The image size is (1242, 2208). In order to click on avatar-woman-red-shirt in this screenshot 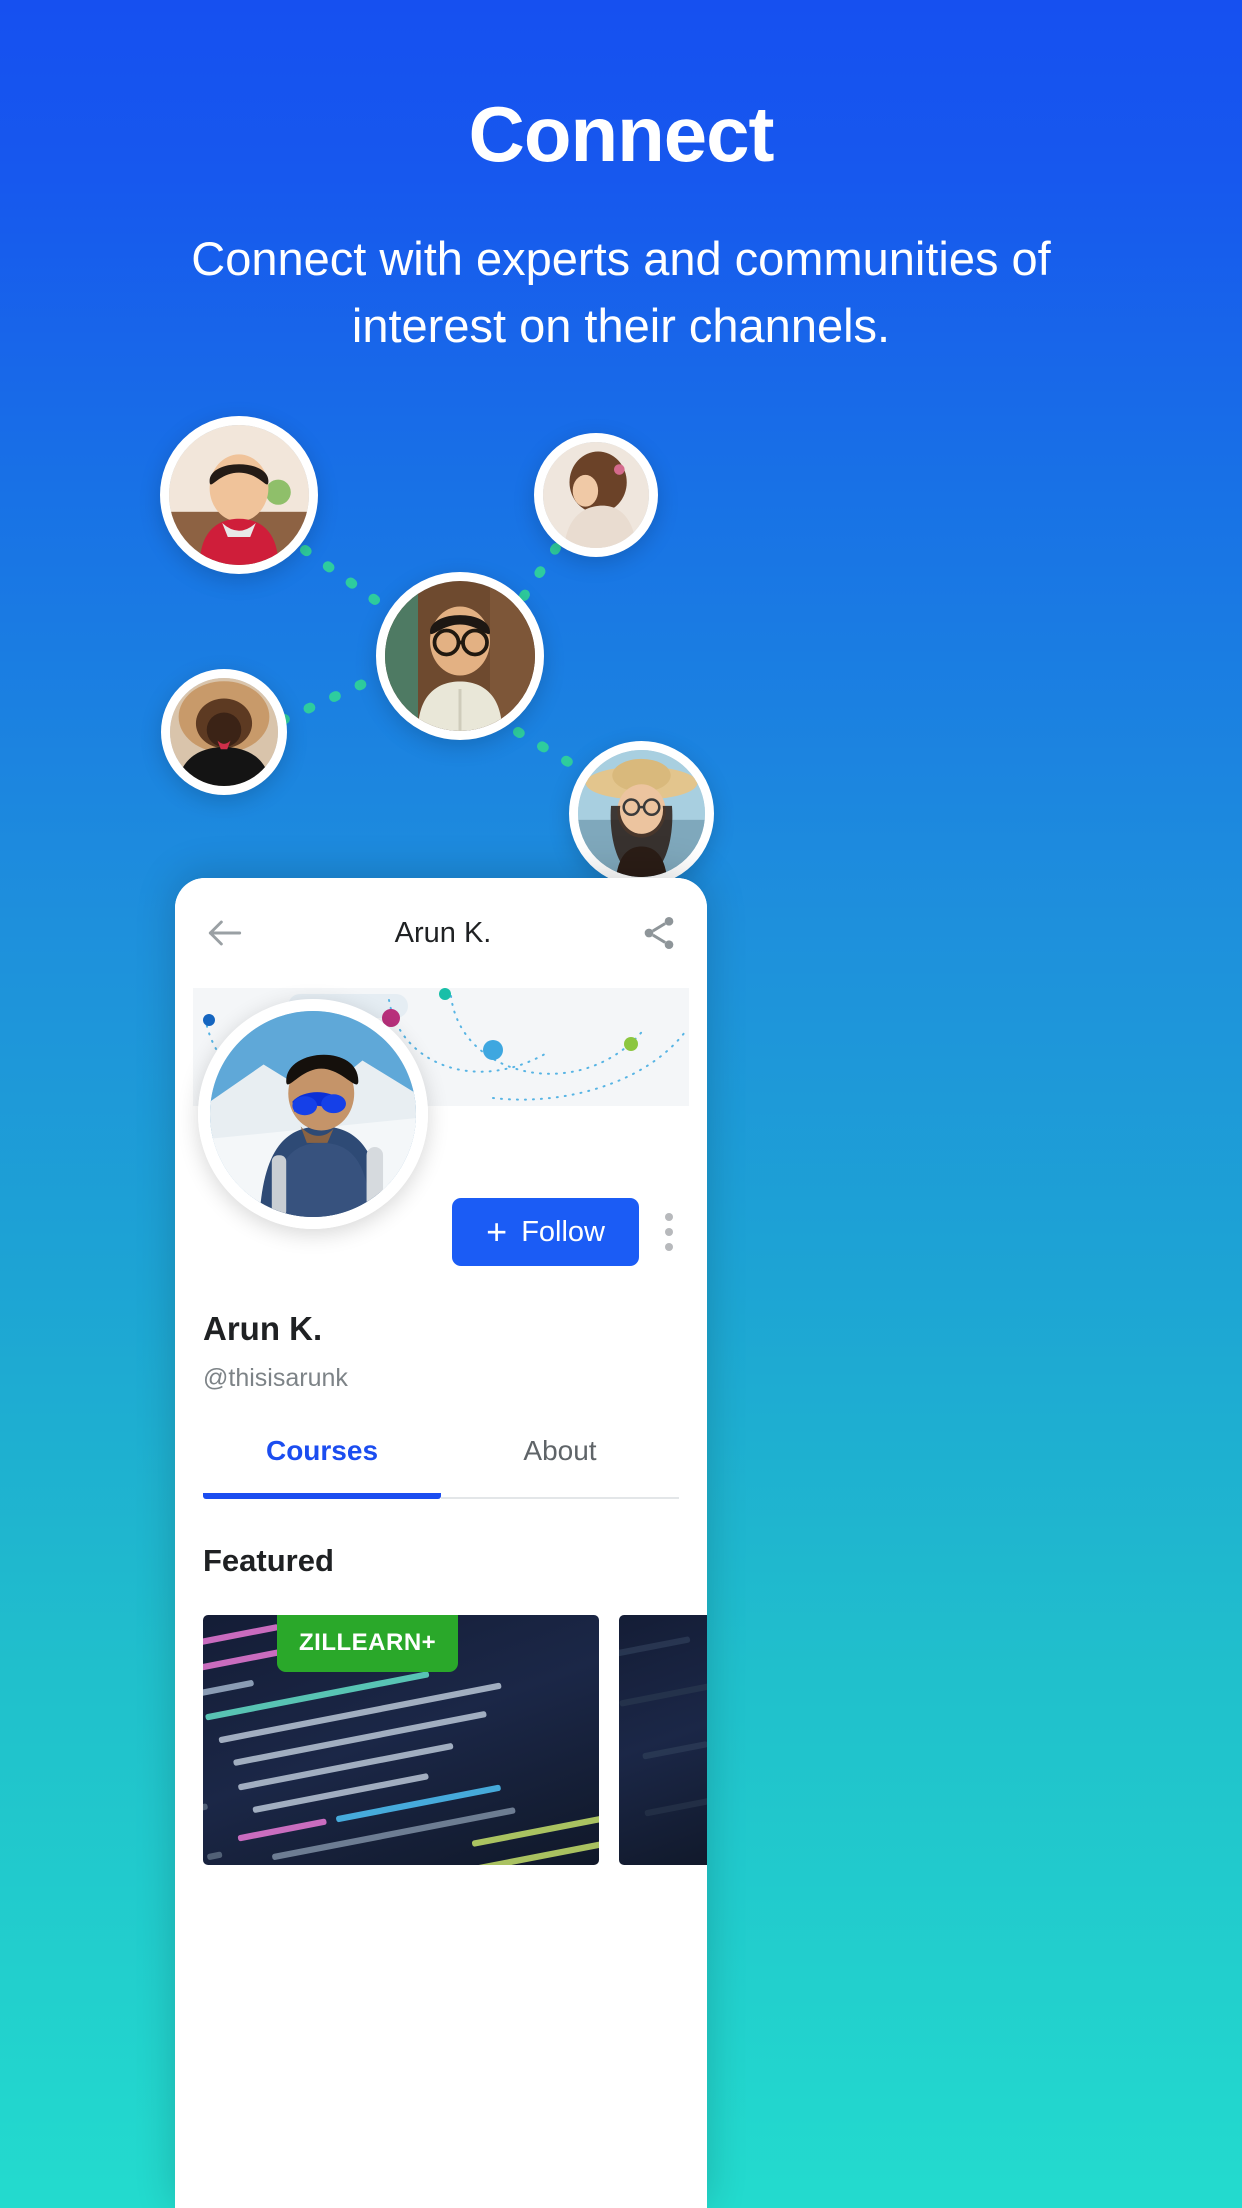, I will do `click(239, 495)`.